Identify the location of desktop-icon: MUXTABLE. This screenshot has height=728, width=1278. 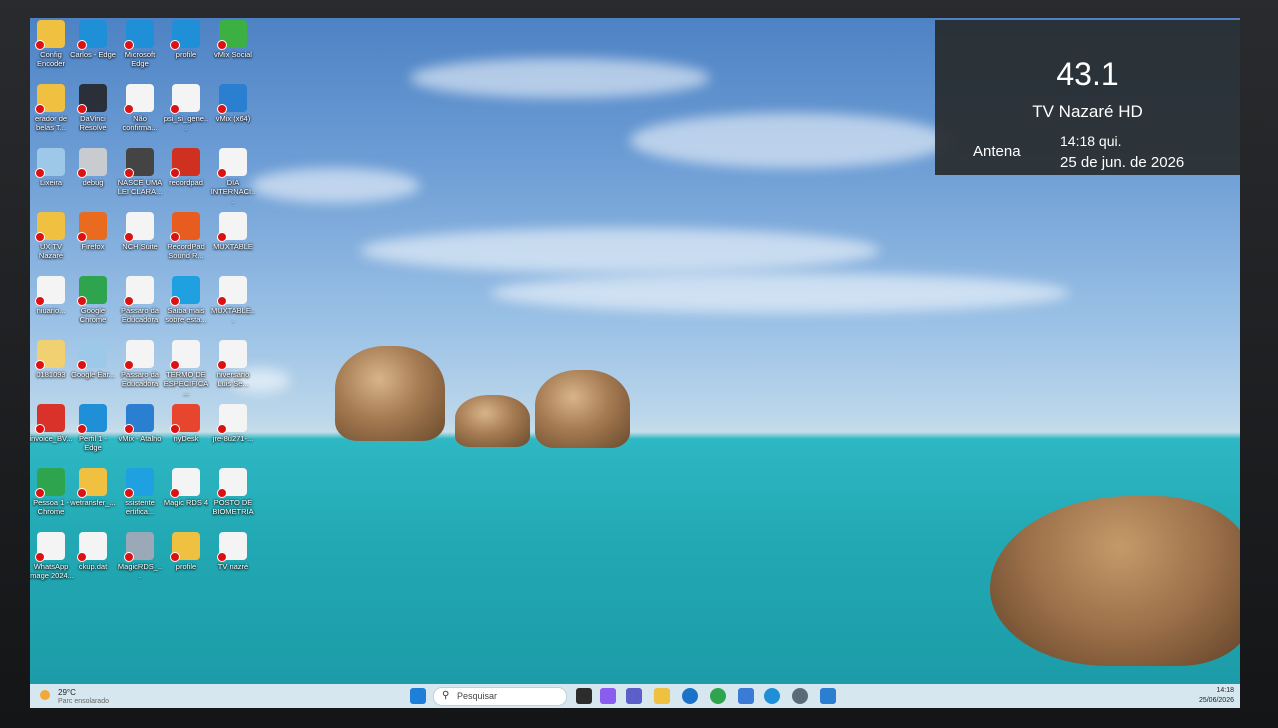
(233, 231).